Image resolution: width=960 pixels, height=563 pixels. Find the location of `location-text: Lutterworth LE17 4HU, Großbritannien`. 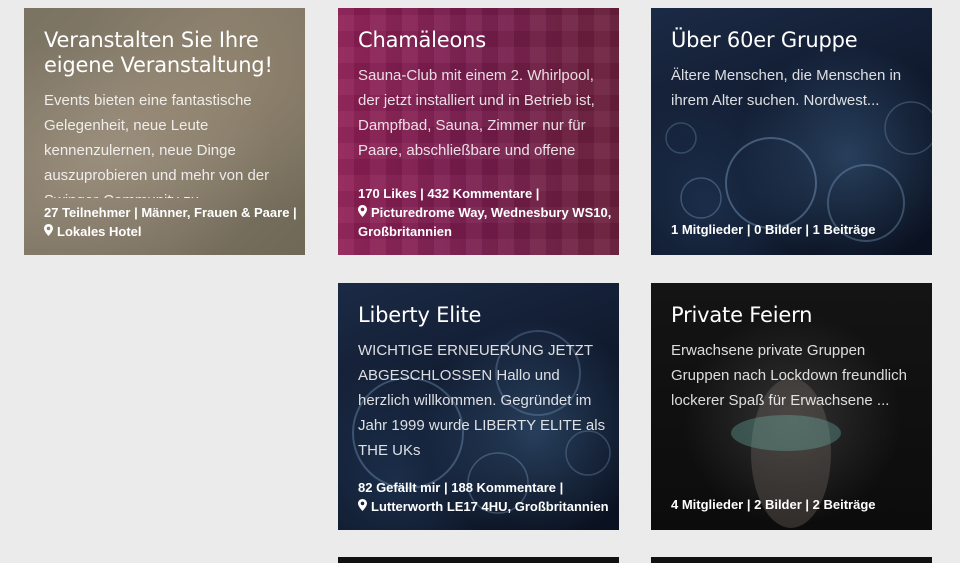

location-text: Lutterworth LE17 4HU, Großbritannien is located at coordinates (490, 506).